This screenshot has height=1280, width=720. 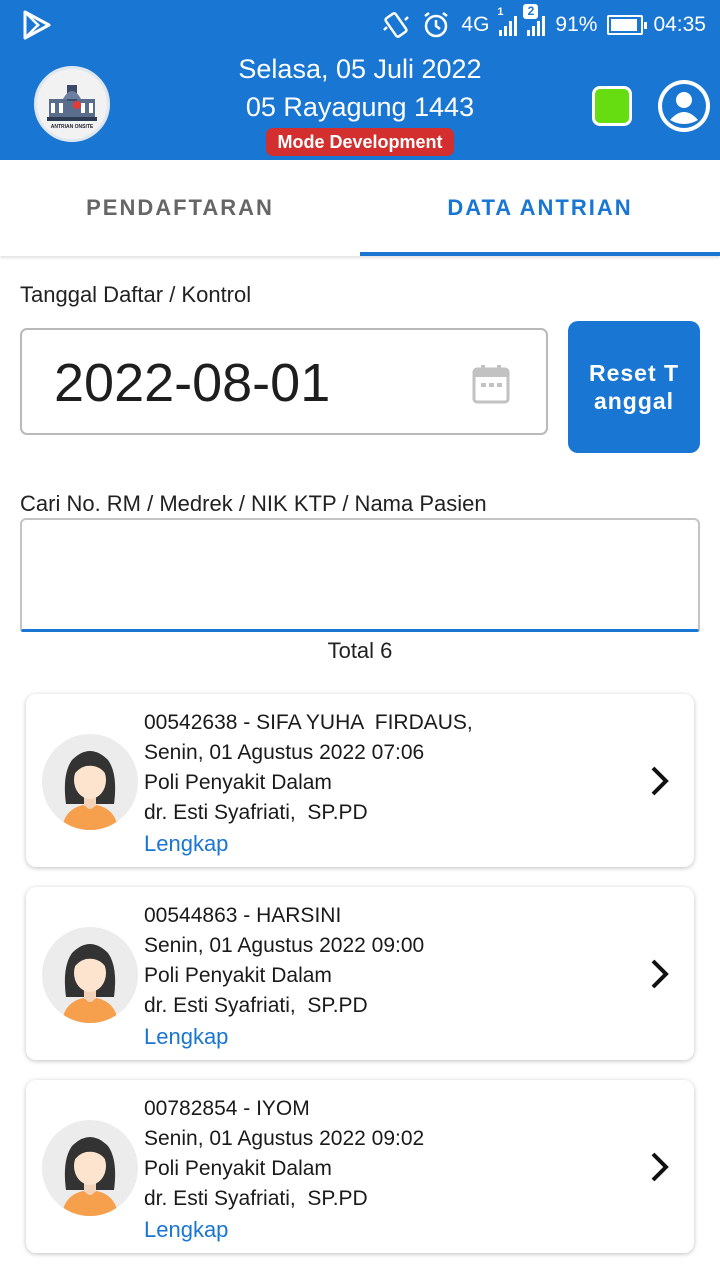 What do you see at coordinates (243, 915) in the screenshot?
I see `patient-title: 00544863 - HARSINI` at bounding box center [243, 915].